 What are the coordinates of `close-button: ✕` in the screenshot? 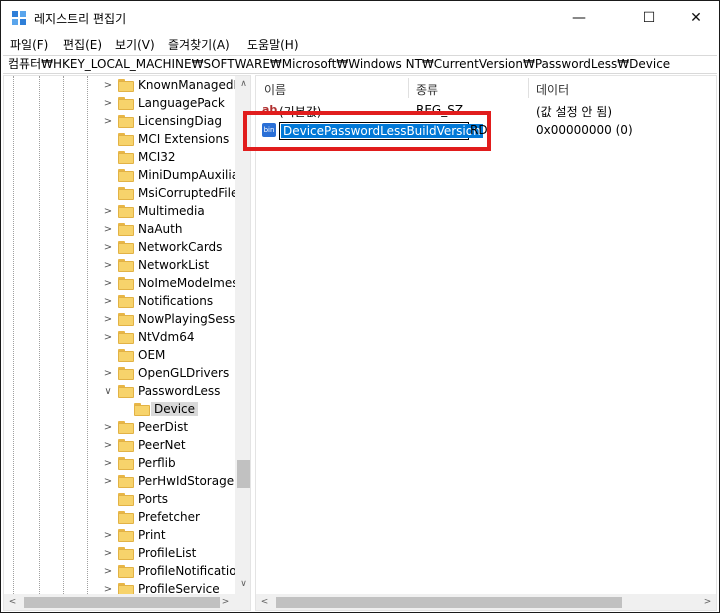 It's located at (696, 17).